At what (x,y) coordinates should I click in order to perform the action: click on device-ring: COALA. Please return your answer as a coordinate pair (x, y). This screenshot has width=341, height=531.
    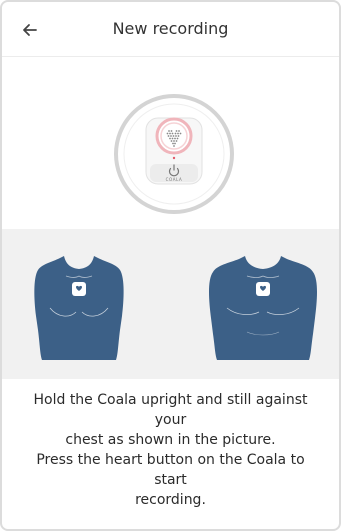
    Looking at the image, I should click on (174, 154).